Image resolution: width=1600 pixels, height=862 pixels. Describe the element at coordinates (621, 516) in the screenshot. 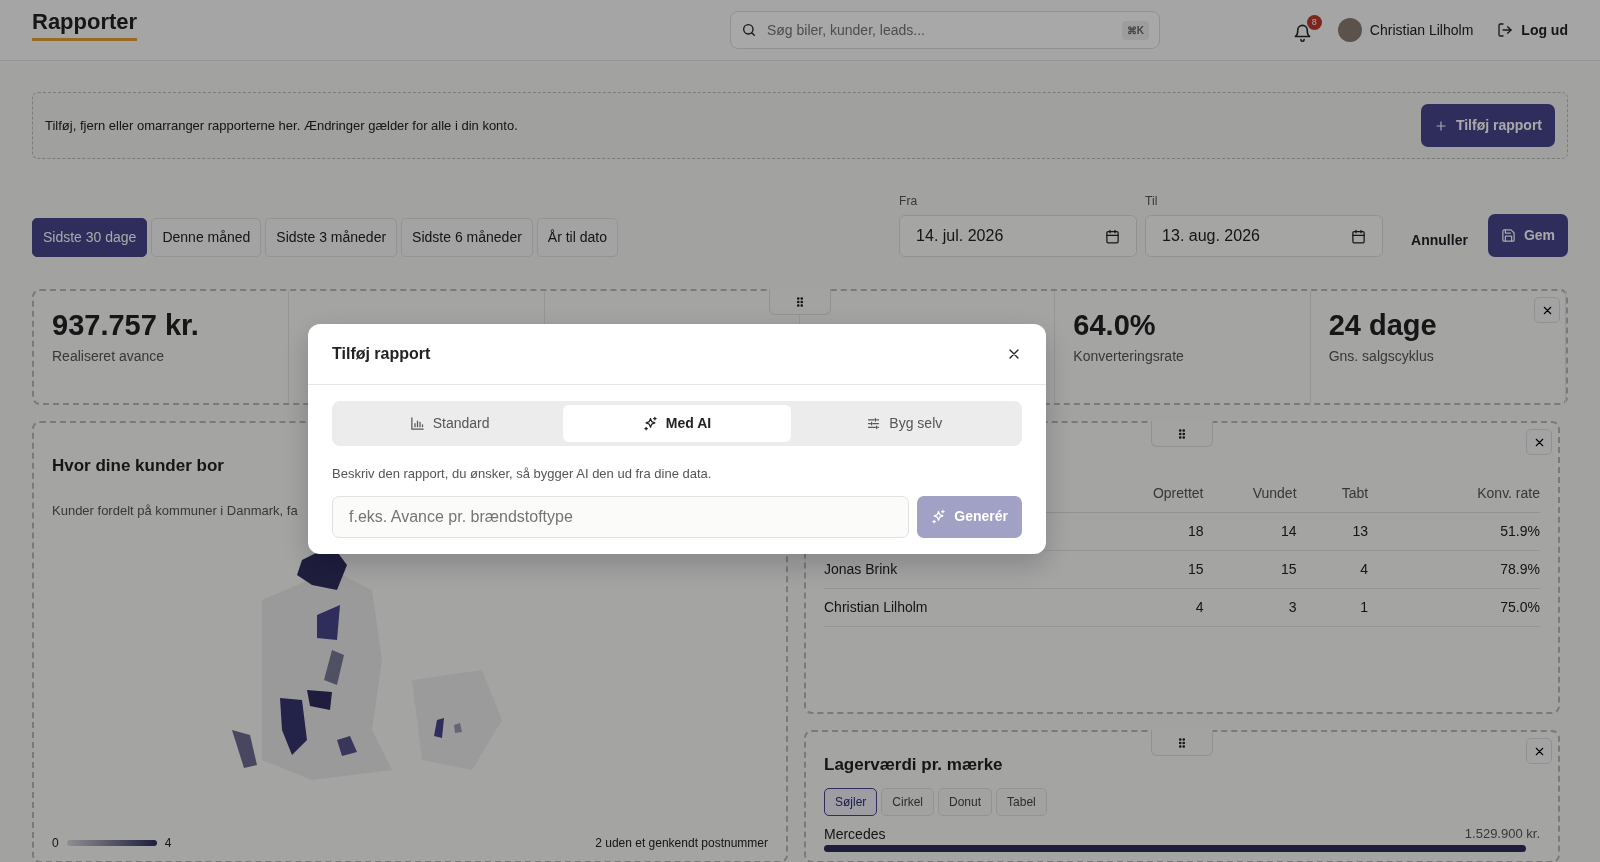

I see `prompt-field: f.eks. Avance pr. brændstoftype` at that location.